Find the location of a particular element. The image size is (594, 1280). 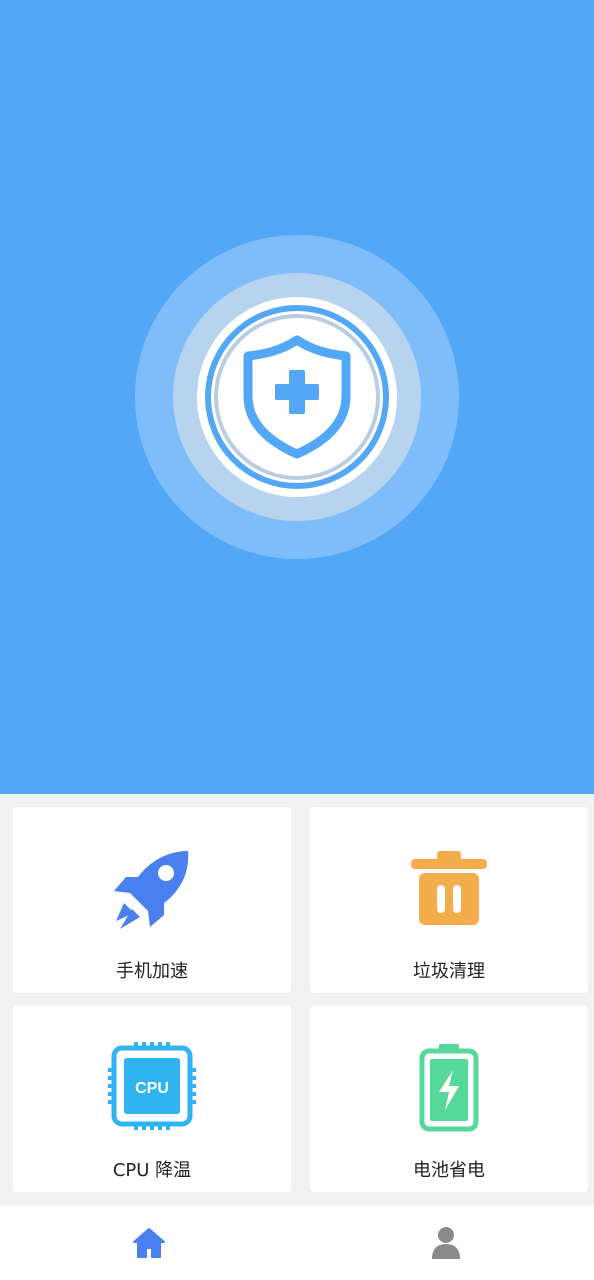

cpu-cool-card: CPU CPU 降温 is located at coordinates (152, 1099).